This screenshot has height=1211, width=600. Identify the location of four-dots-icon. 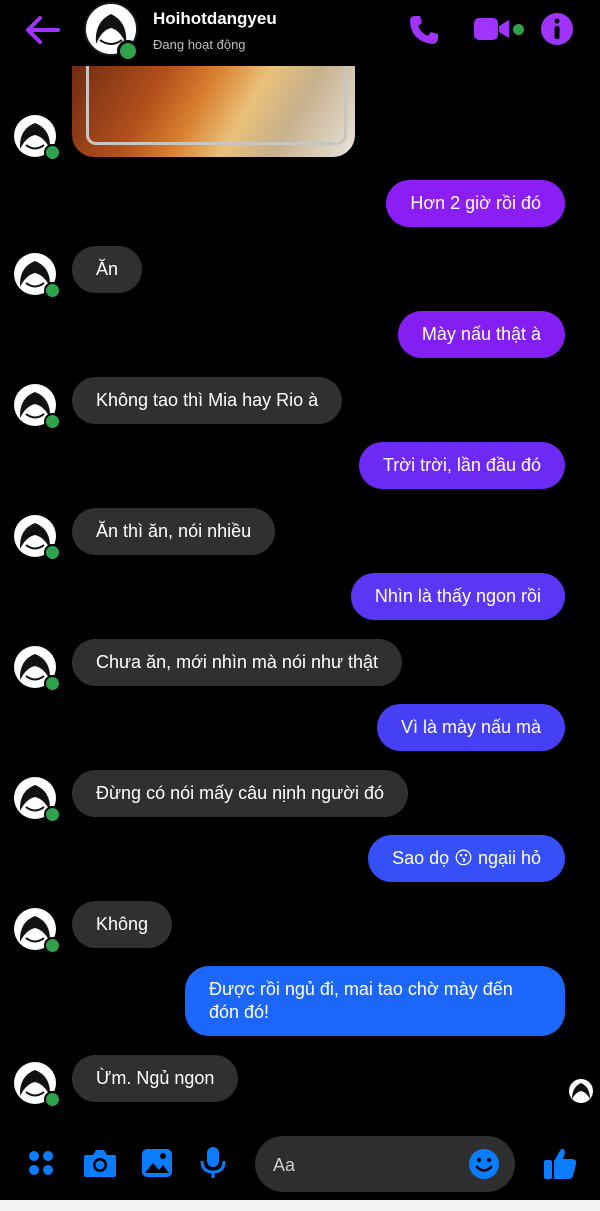
(41, 1163).